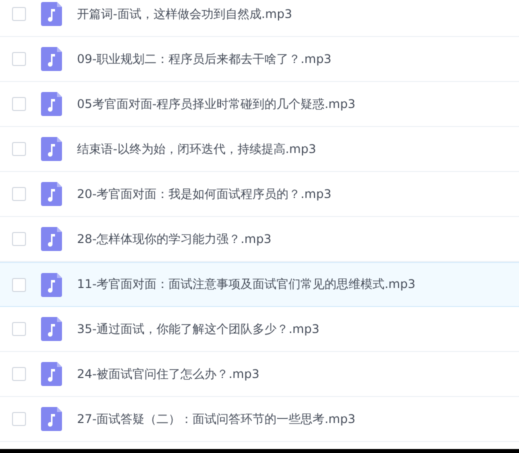  I want to click on file-name: 11-考官面对面：面试注意事项及面试官们常见的思维模式.mp3, so click(246, 284).